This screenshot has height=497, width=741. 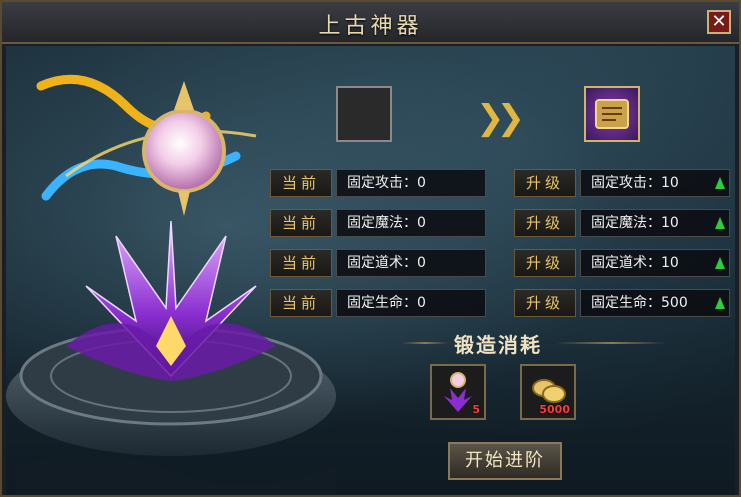 I want to click on upgrade-stat-row: 升级 固定道术：10, so click(x=622, y=263).